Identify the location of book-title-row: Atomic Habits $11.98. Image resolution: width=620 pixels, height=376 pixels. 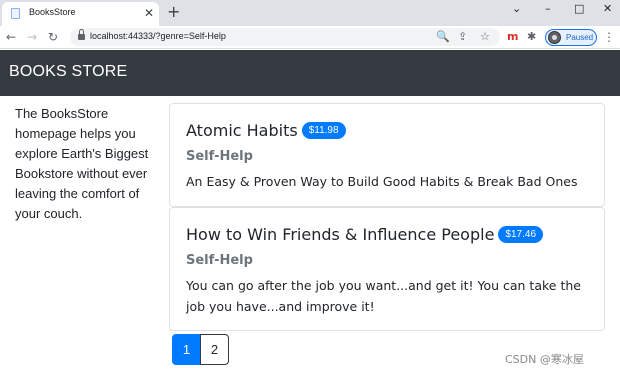
(266, 130).